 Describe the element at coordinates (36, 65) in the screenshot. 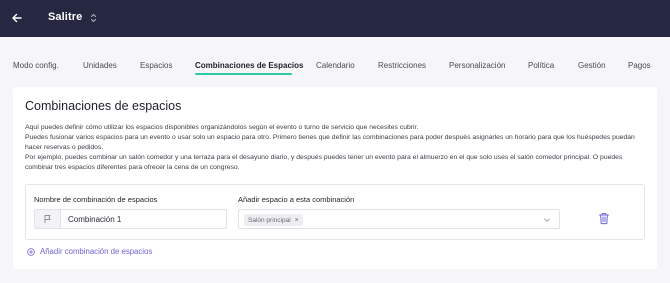

I see `tab-modo-config: Modo config.` at that location.